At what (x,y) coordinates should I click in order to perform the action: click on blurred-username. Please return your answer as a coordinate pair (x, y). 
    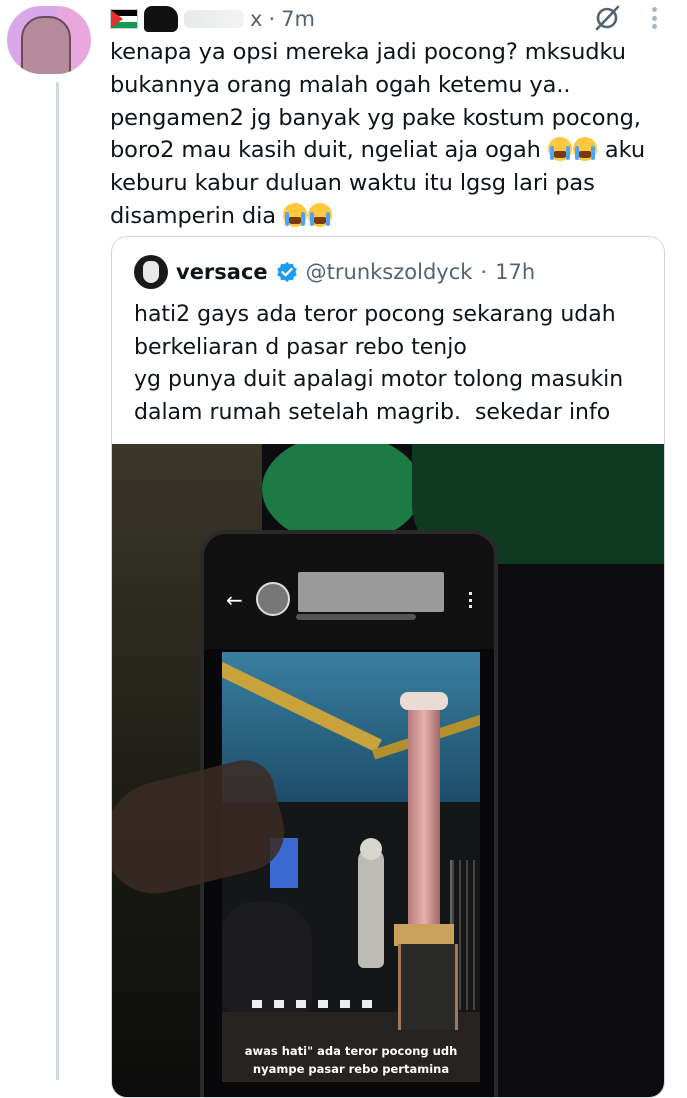
    Looking at the image, I should click on (214, 19).